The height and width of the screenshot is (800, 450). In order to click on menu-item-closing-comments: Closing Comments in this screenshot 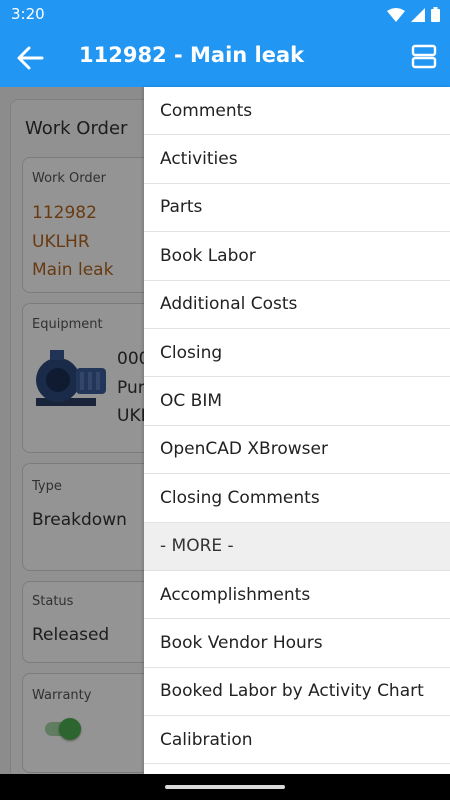, I will do `click(297, 498)`.